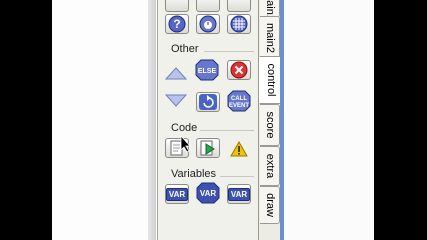 The width and height of the screenshot is (427, 240). I want to click on down-arrow-button, so click(176, 100).